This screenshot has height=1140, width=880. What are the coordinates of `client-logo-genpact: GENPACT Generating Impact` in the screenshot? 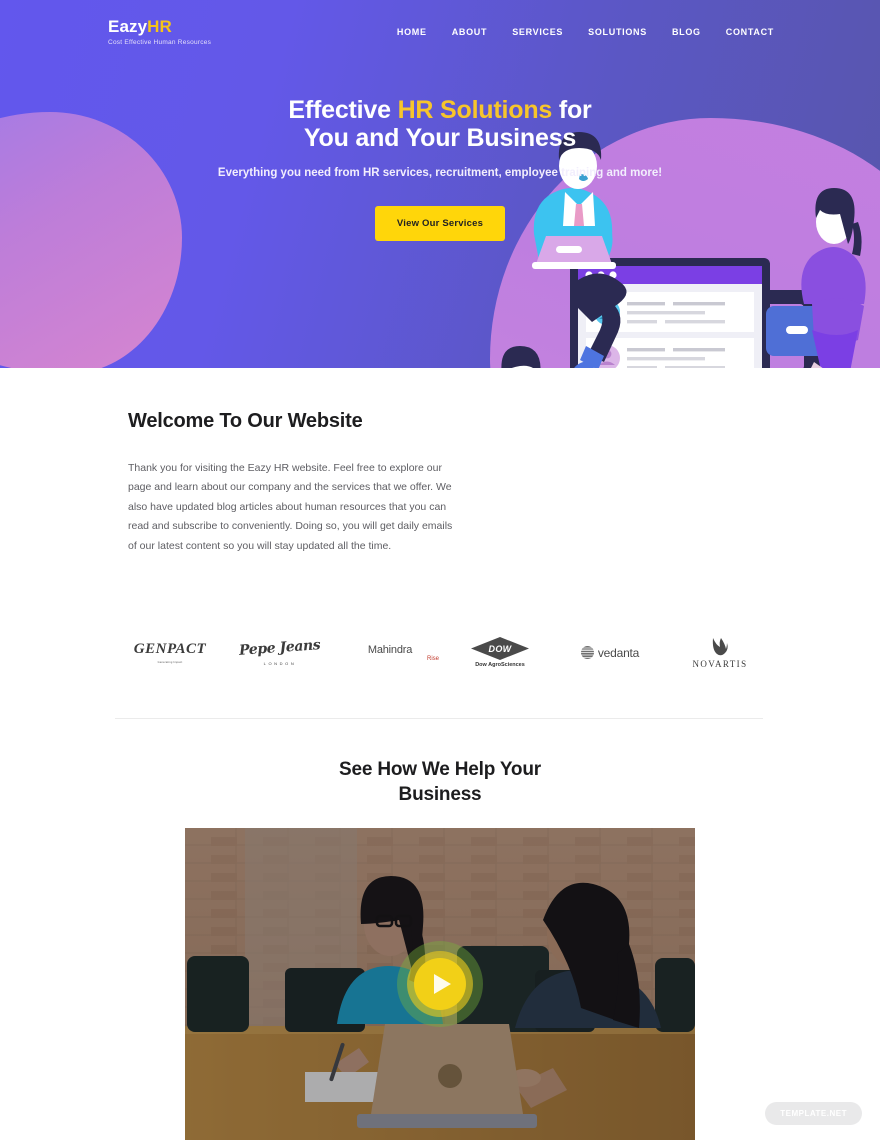 It's located at (170, 652).